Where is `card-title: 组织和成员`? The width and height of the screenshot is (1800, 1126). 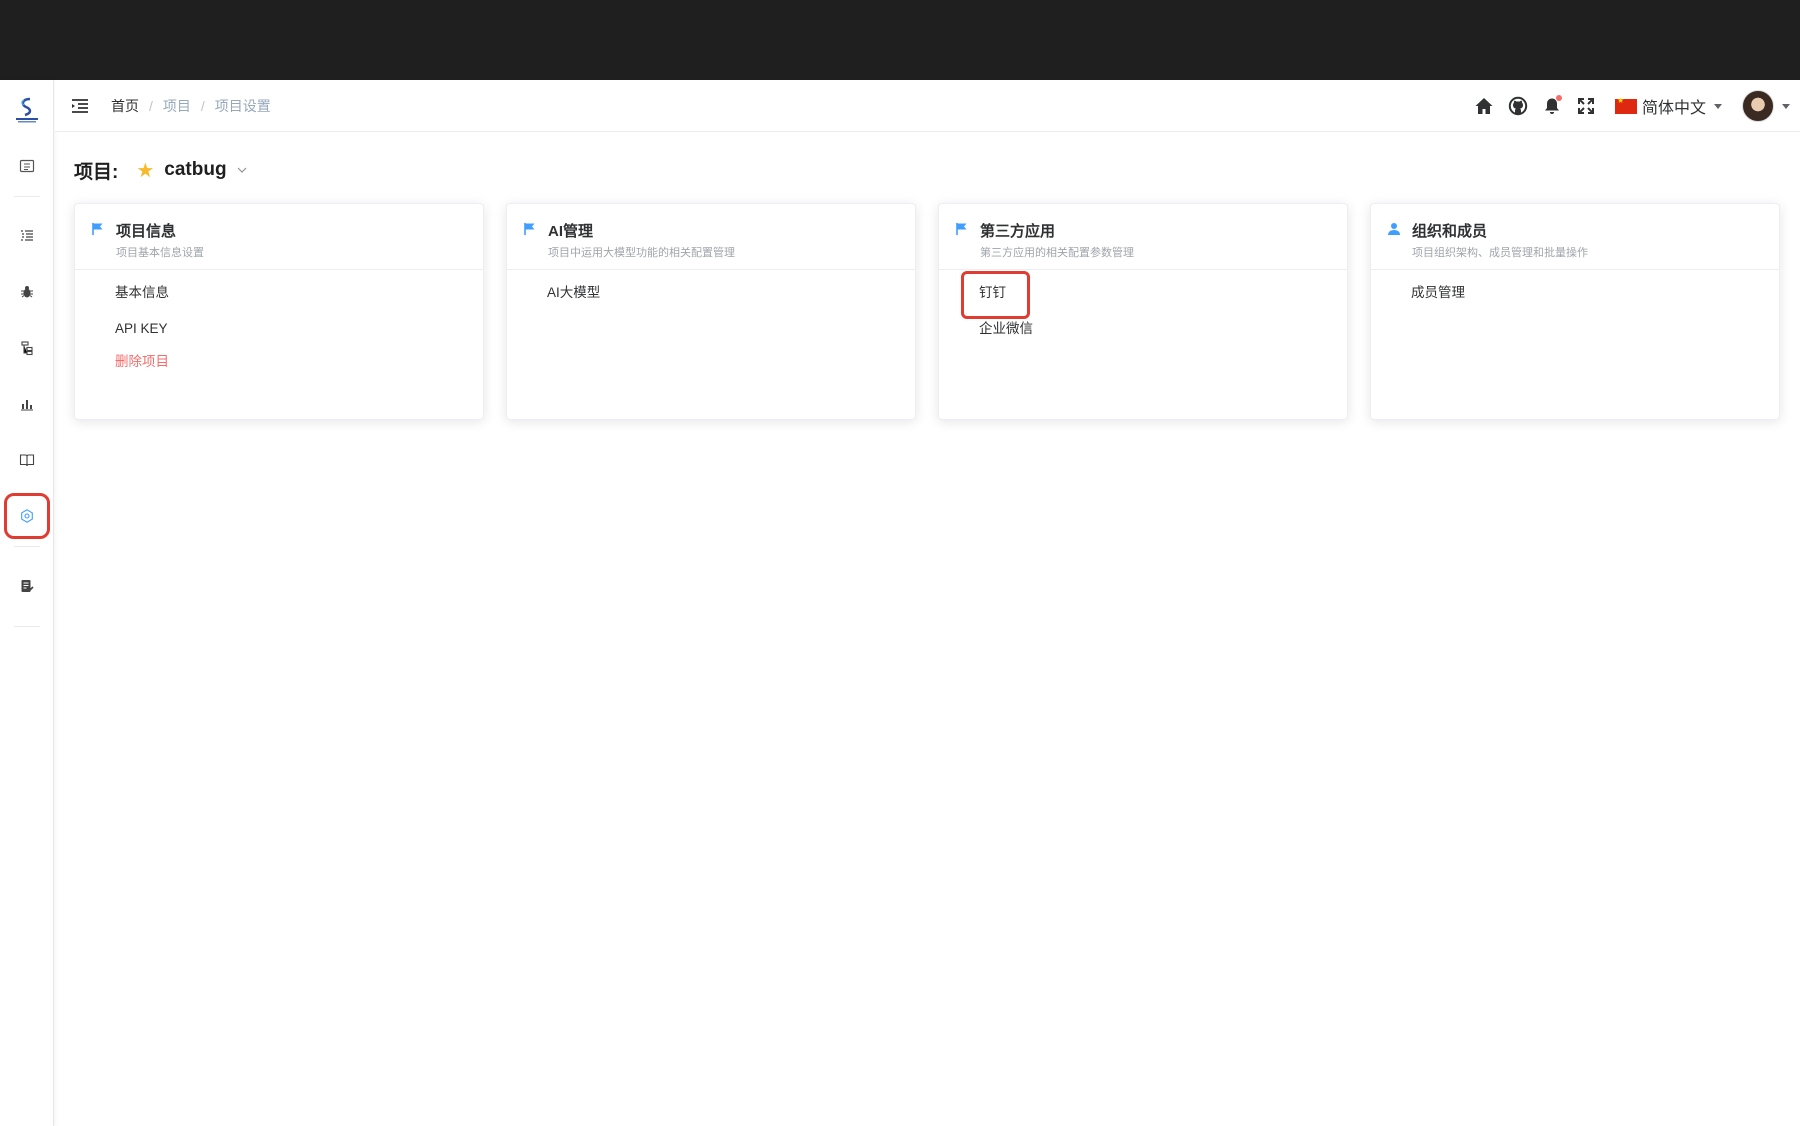
card-title: 组织和成员 is located at coordinates (1450, 231).